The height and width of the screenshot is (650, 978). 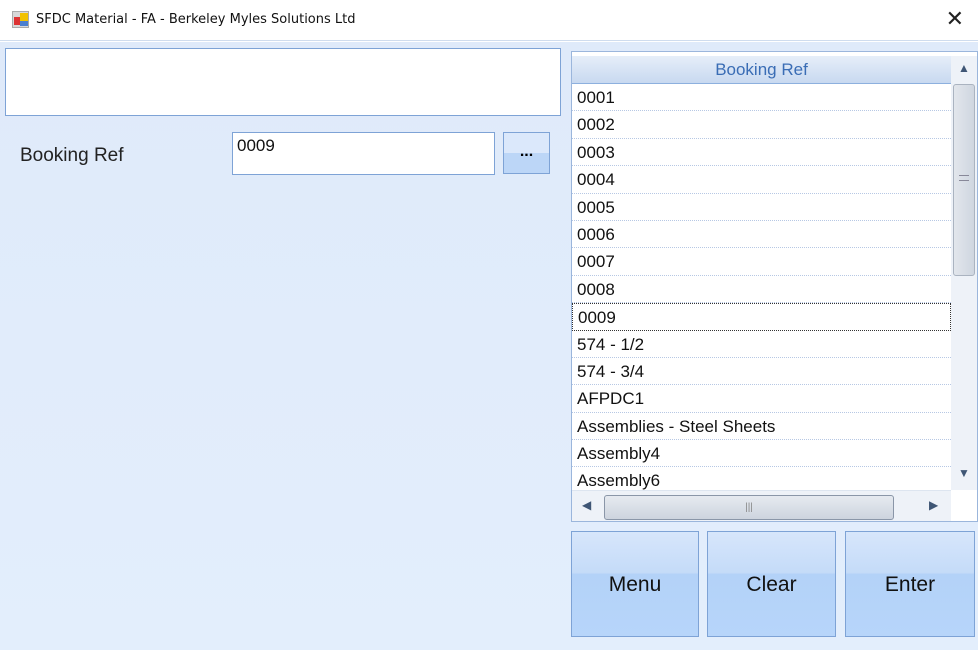 What do you see at coordinates (761, 125) in the screenshot?
I see `grid-row: 0002` at bounding box center [761, 125].